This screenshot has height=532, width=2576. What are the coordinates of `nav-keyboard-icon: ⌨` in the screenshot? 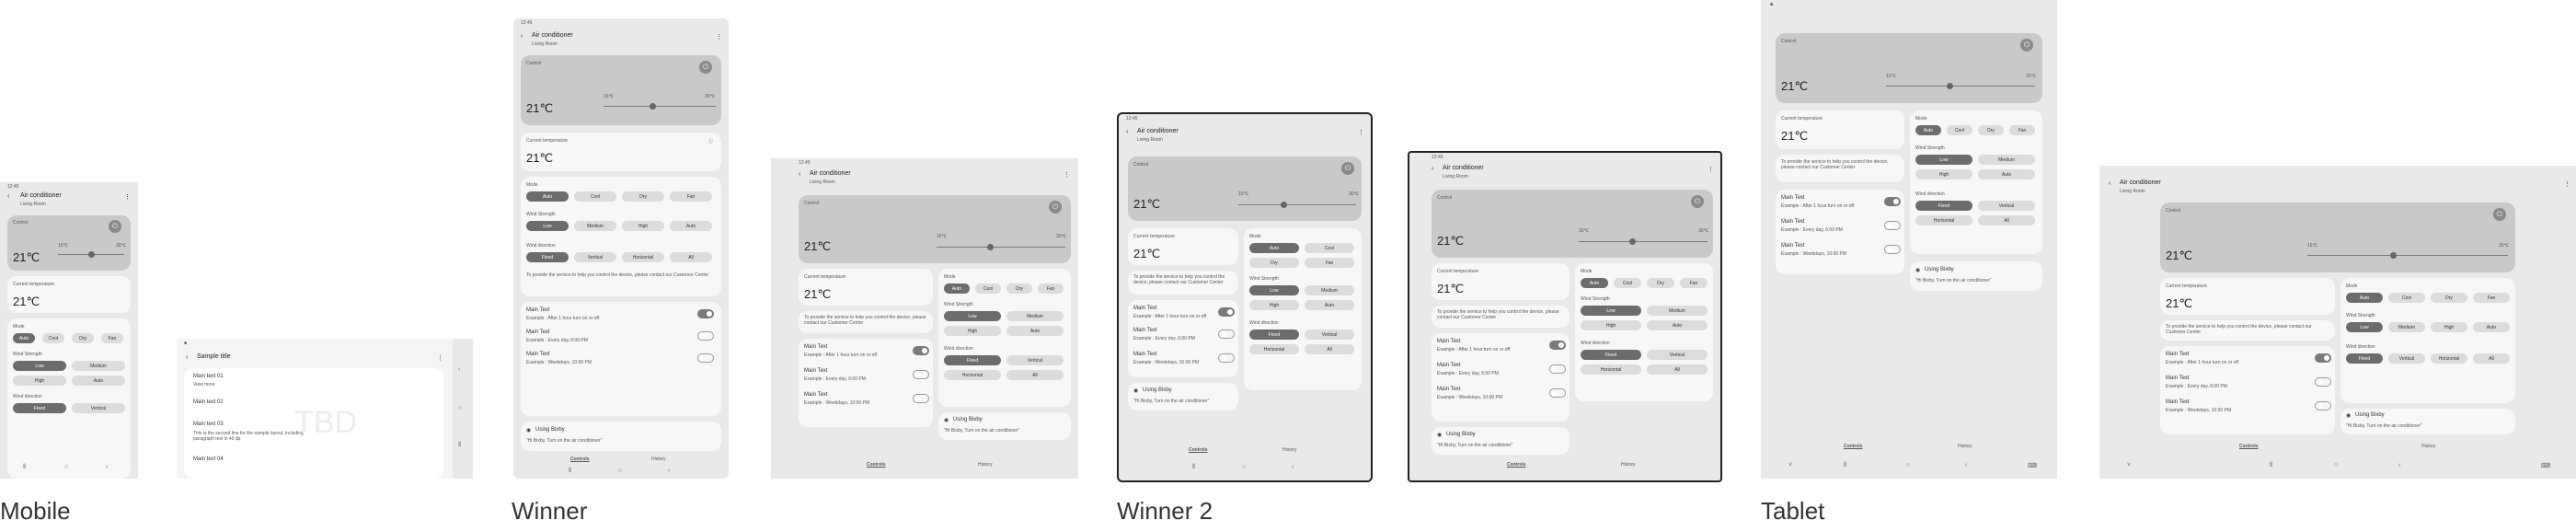 It's located at (2545, 466).